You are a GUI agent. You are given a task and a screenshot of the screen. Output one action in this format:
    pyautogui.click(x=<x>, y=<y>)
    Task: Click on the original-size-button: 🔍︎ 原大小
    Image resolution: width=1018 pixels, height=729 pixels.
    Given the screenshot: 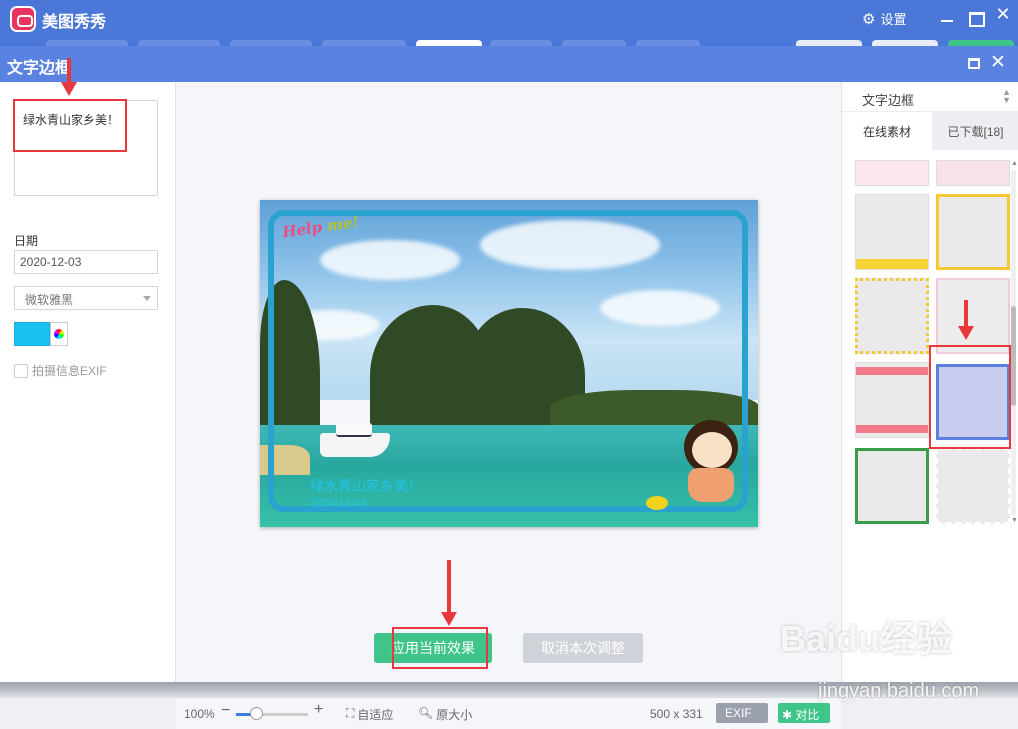 What is the action you would take?
    pyautogui.click(x=445, y=714)
    